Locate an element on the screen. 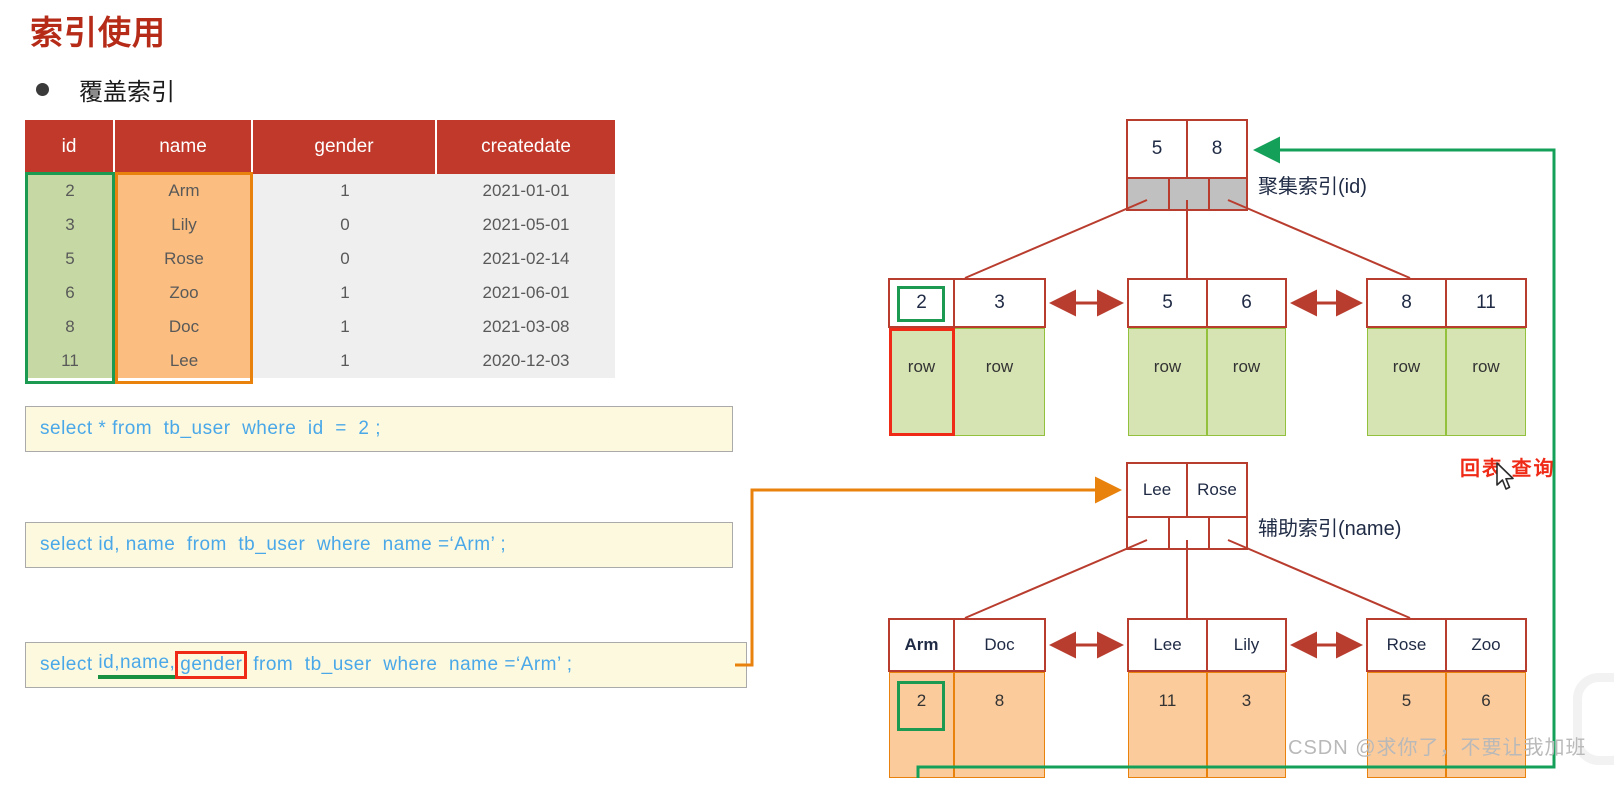 The image size is (1614, 787). secondary-leaf-1: Lee Lily is located at coordinates (1207, 645).